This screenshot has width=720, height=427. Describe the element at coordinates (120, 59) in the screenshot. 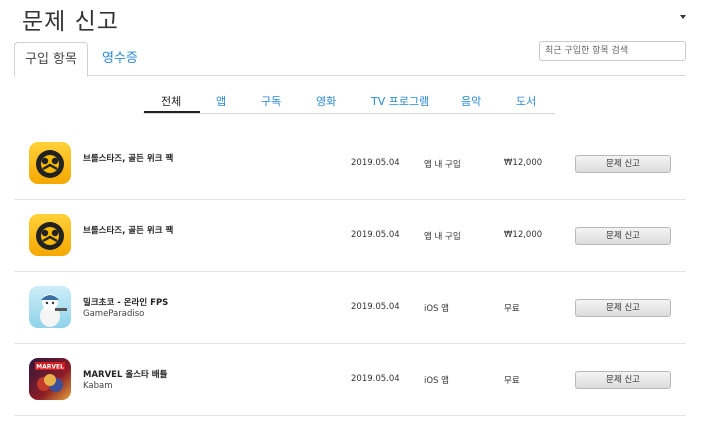

I see `tab-receipts: 영수증` at that location.